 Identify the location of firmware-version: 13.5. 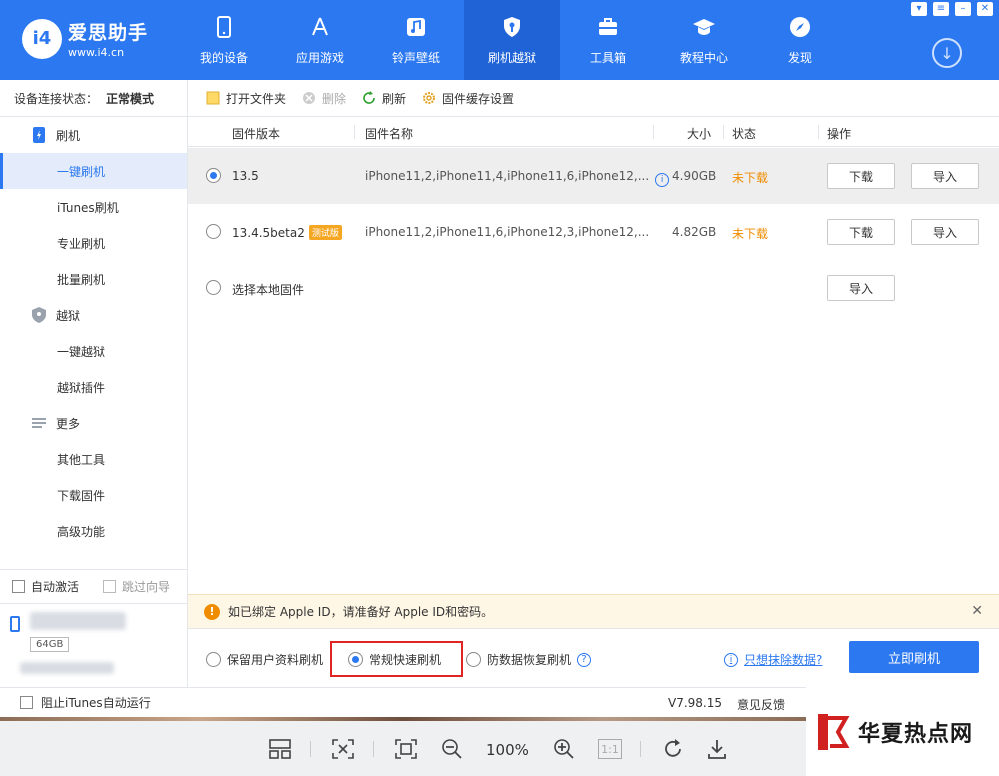
(245, 176).